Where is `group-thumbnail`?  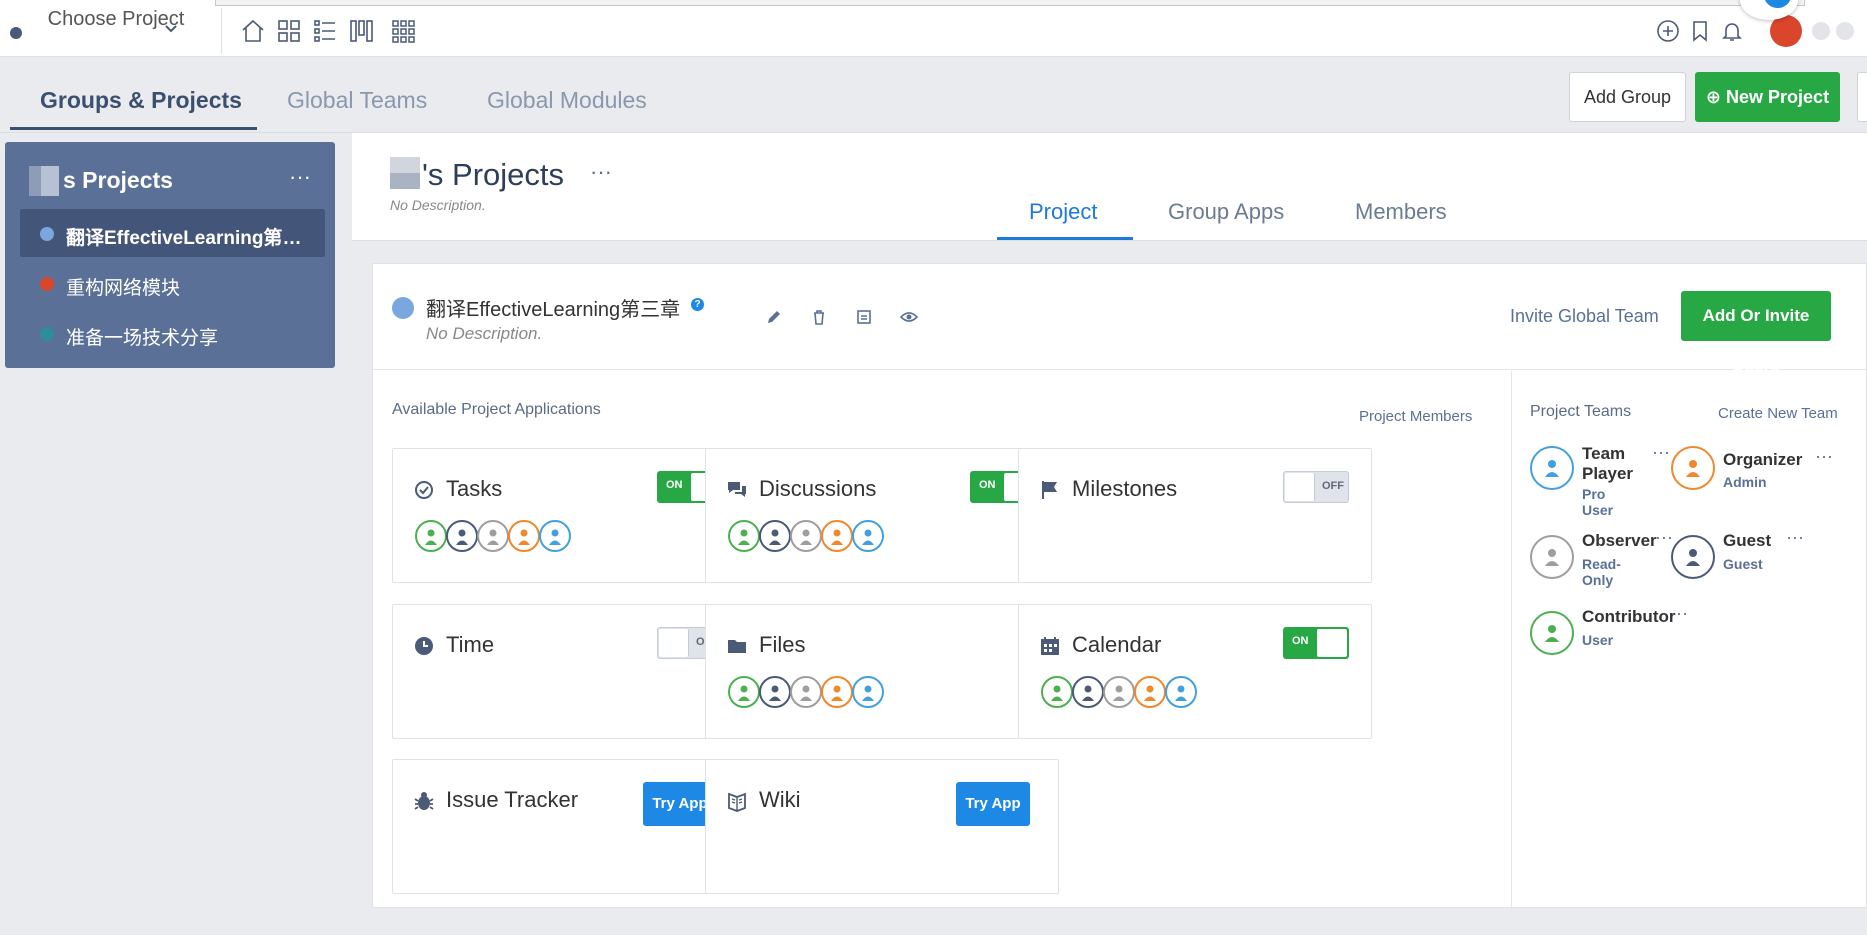
group-thumbnail is located at coordinates (405, 173).